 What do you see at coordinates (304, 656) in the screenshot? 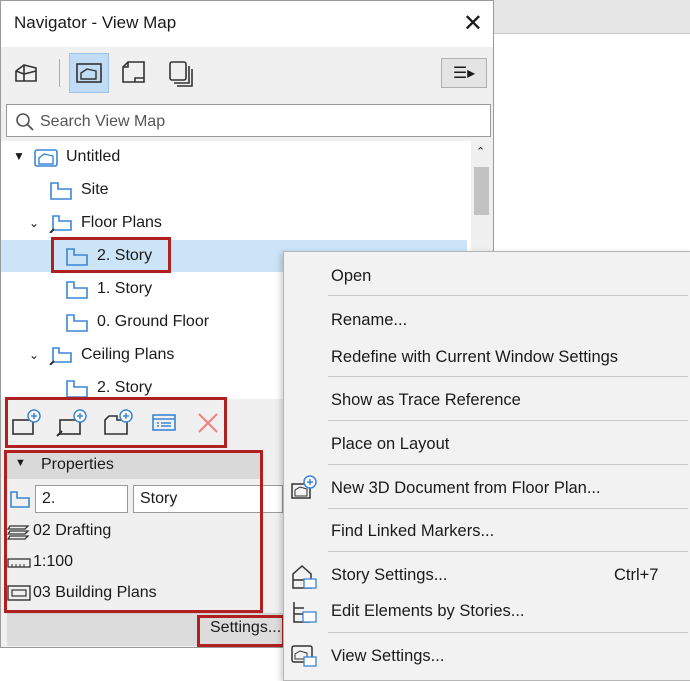
I see `view-settings-icon` at bounding box center [304, 656].